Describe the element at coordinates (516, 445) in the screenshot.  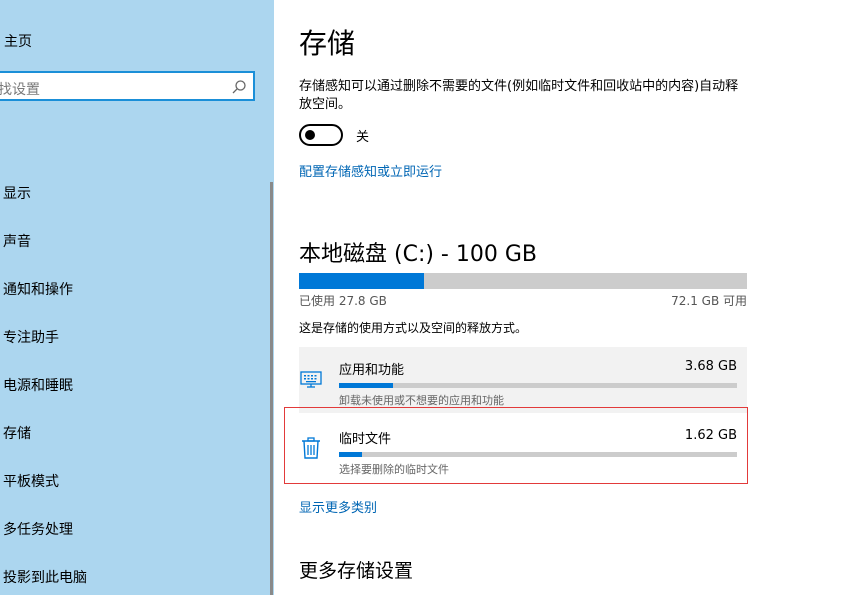
I see `highlight-box` at that location.